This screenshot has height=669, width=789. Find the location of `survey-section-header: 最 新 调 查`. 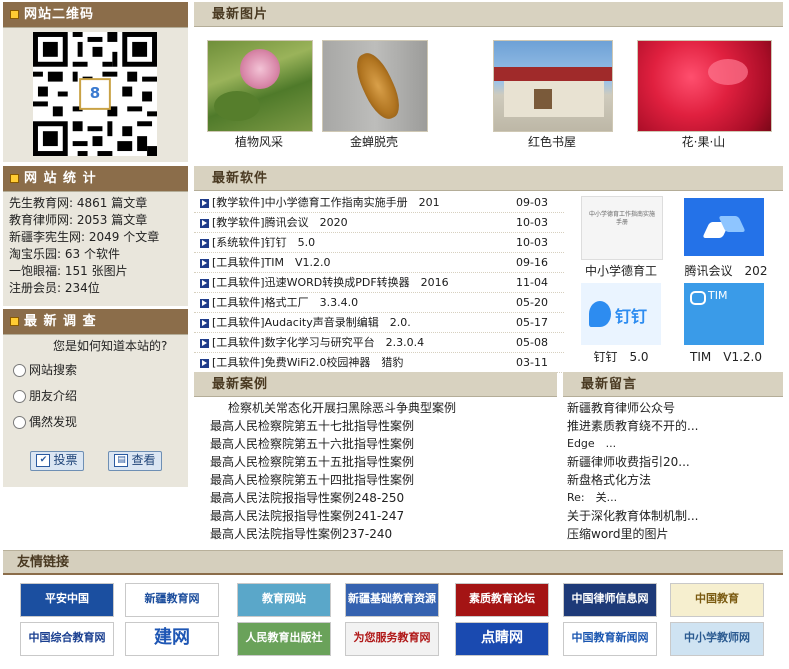

survey-section-header: 最 新 调 查 is located at coordinates (95, 322).